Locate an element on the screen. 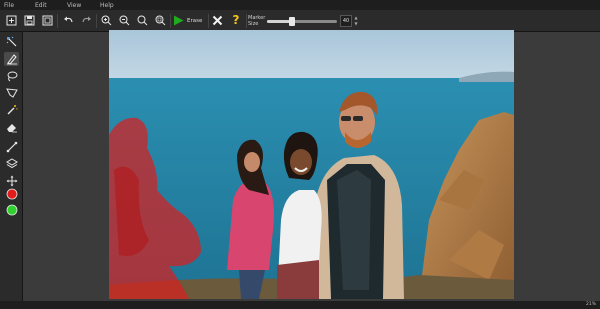  menu-bar: File Edit View Help is located at coordinates (300, 5).